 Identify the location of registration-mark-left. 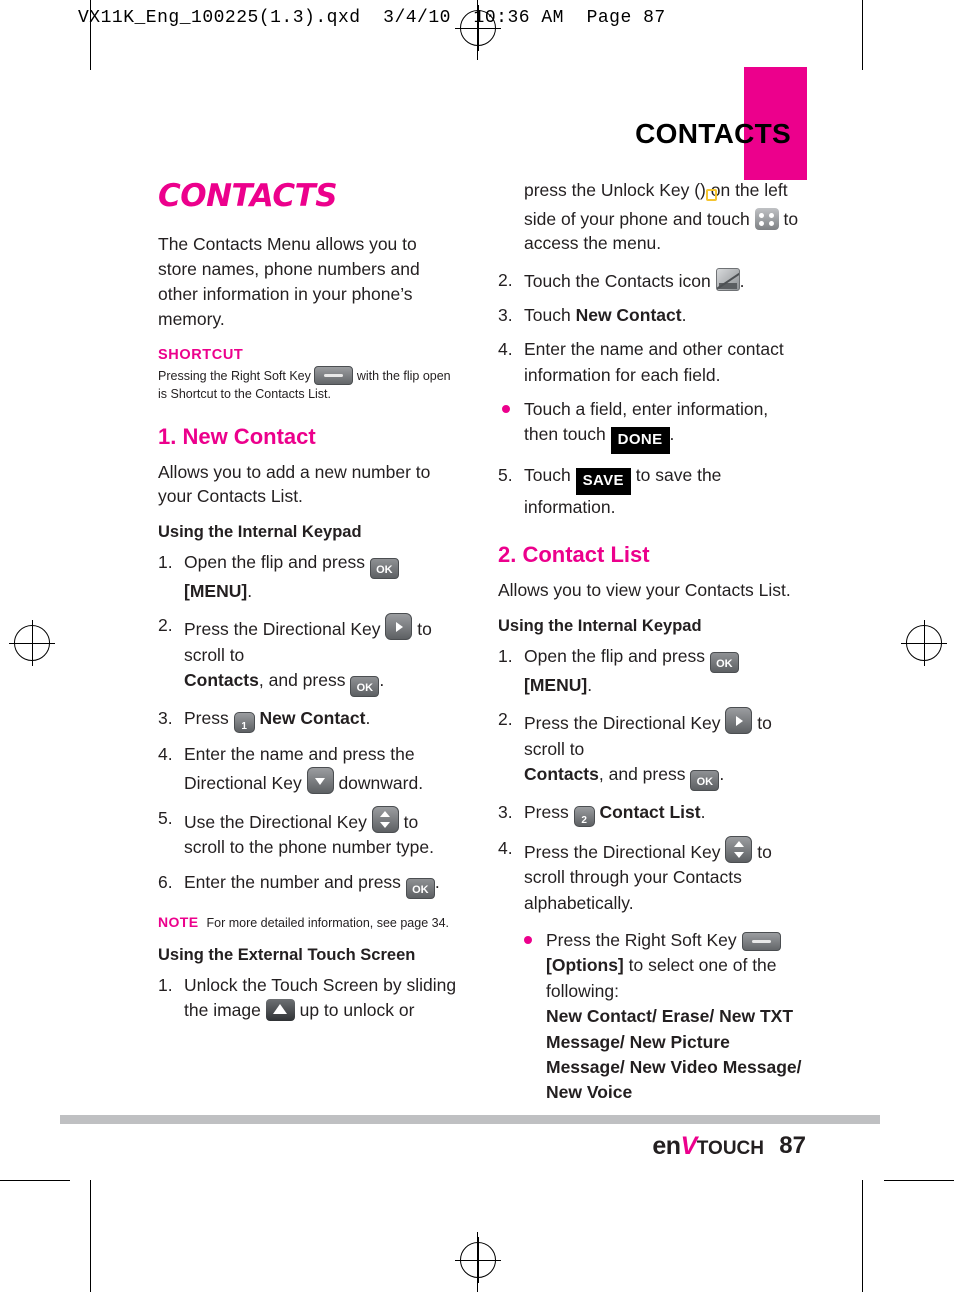
(32, 643).